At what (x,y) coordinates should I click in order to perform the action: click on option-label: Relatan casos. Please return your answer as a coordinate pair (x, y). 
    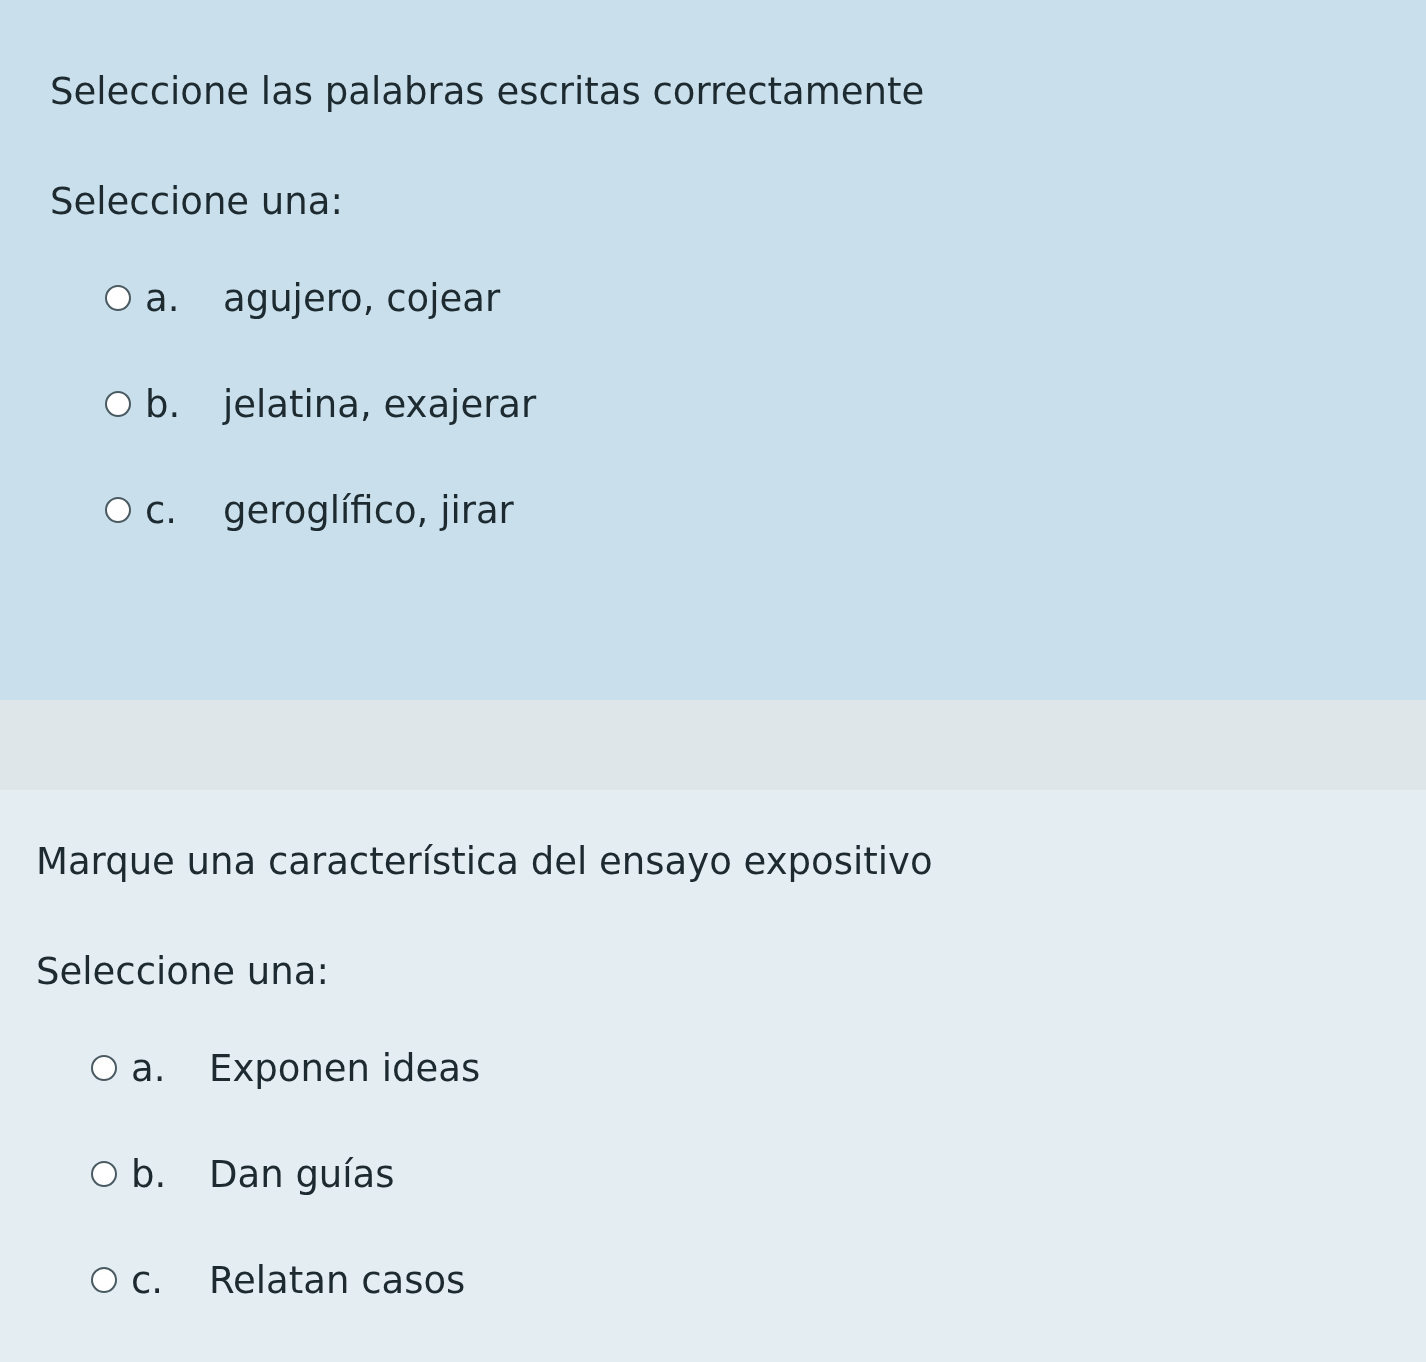
    Looking at the image, I should click on (337, 1280).